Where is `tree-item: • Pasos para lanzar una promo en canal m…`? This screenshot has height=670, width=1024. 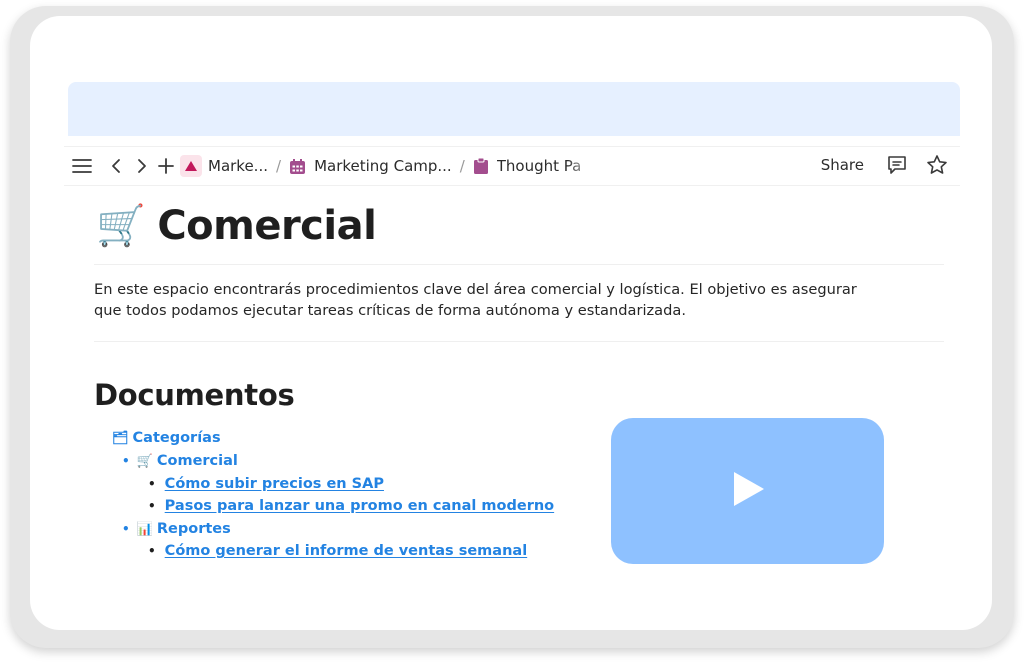 tree-item: • Pasos para lanzar una promo en canal m… is located at coordinates (351, 506).